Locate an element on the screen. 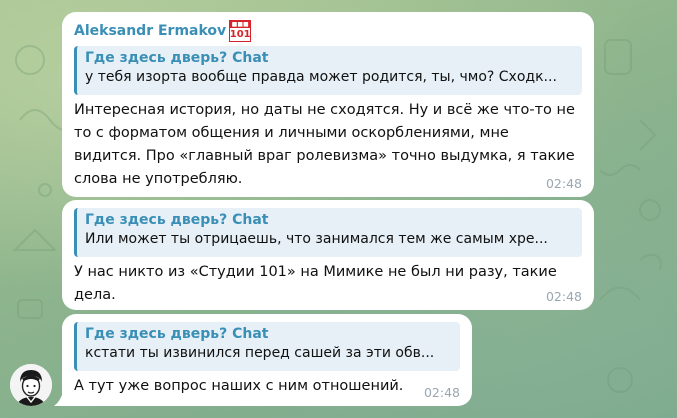 This screenshot has height=418, width=677. message-line: А тут уже вопрос наших с ним отношений. is located at coordinates (239, 386).